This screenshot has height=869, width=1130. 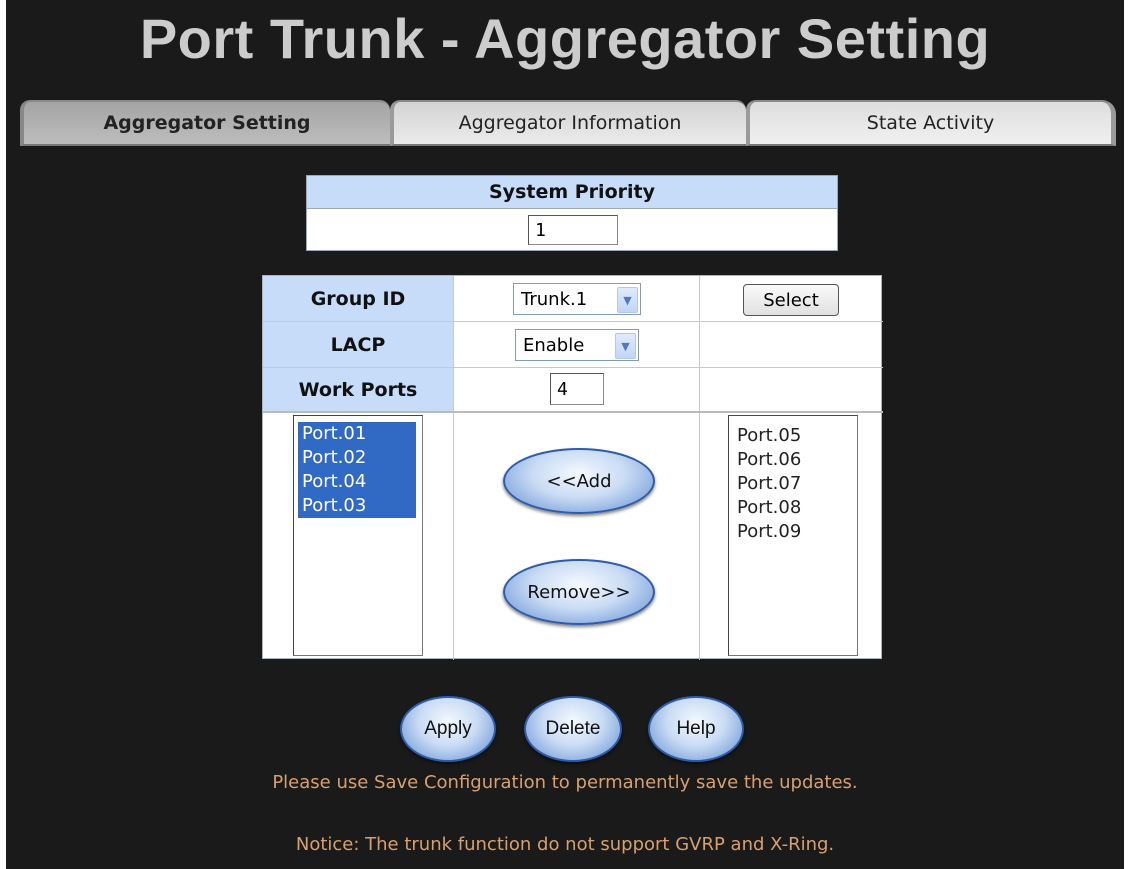 I want to click on available-ports-list: Port.05 Port.06 Port.07 Port.08 Port.09, so click(x=793, y=535).